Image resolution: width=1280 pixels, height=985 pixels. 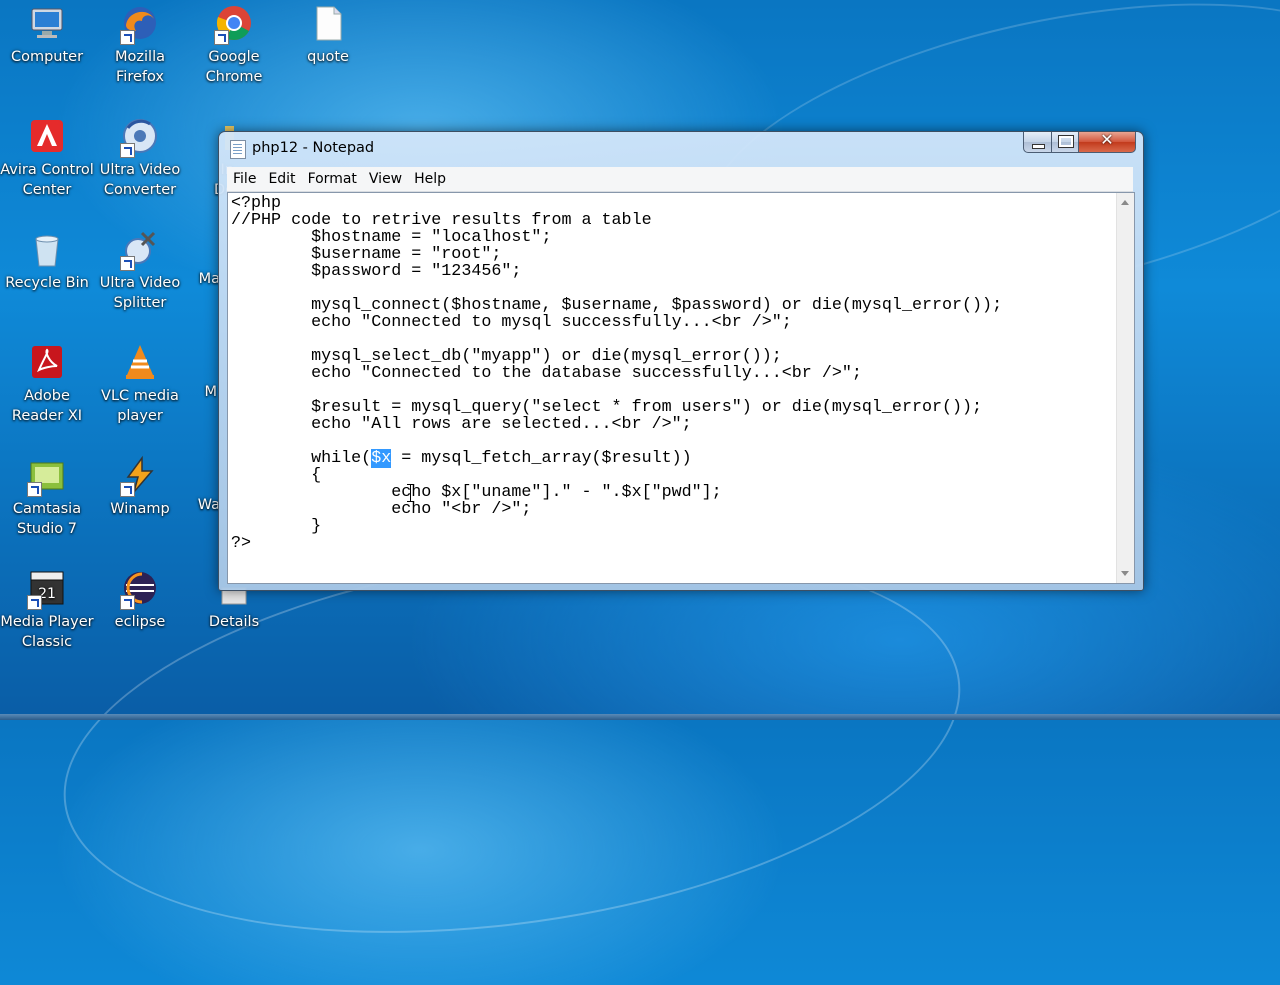 I want to click on eclipse-icon, so click(x=140, y=589).